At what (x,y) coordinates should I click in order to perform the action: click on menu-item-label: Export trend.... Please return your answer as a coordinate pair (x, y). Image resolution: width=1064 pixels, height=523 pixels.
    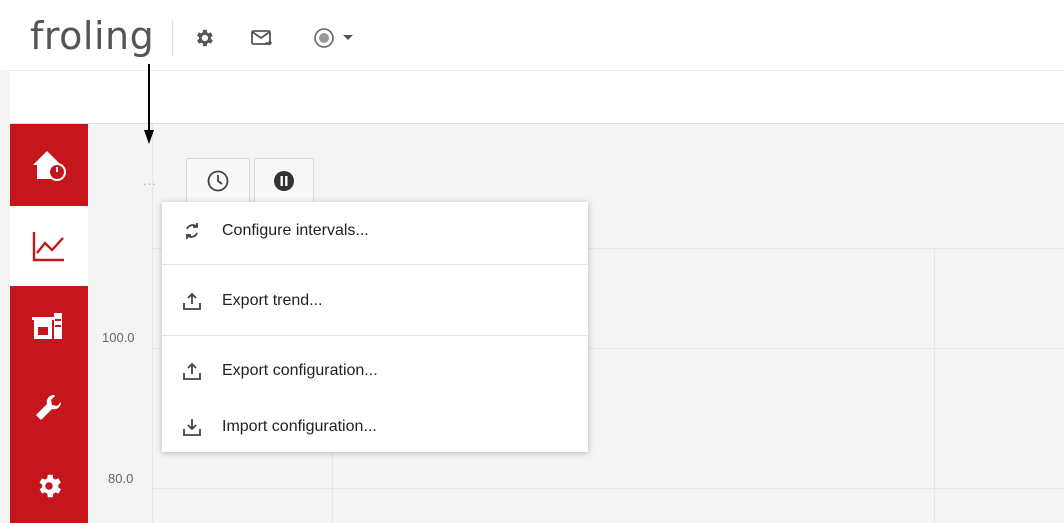
    Looking at the image, I should click on (272, 300).